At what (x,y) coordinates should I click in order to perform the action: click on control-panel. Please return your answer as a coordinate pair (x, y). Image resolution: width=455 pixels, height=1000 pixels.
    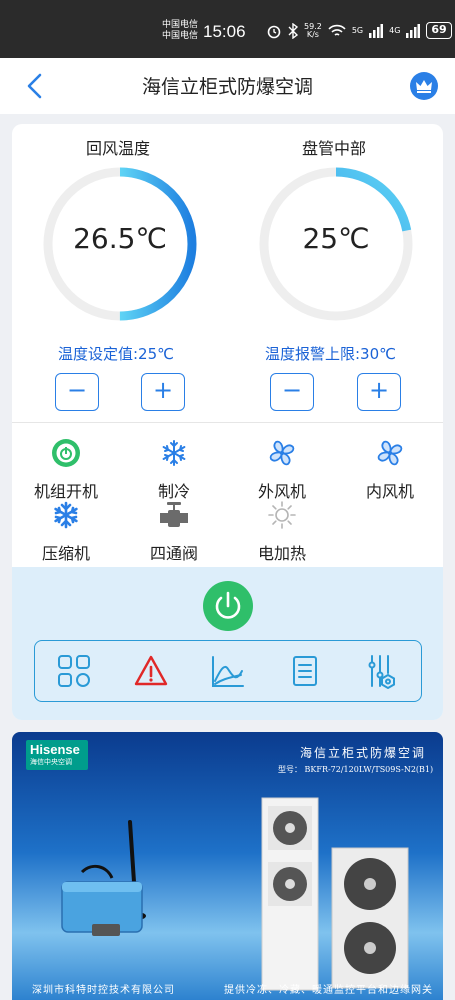
    Looking at the image, I should click on (227, 643).